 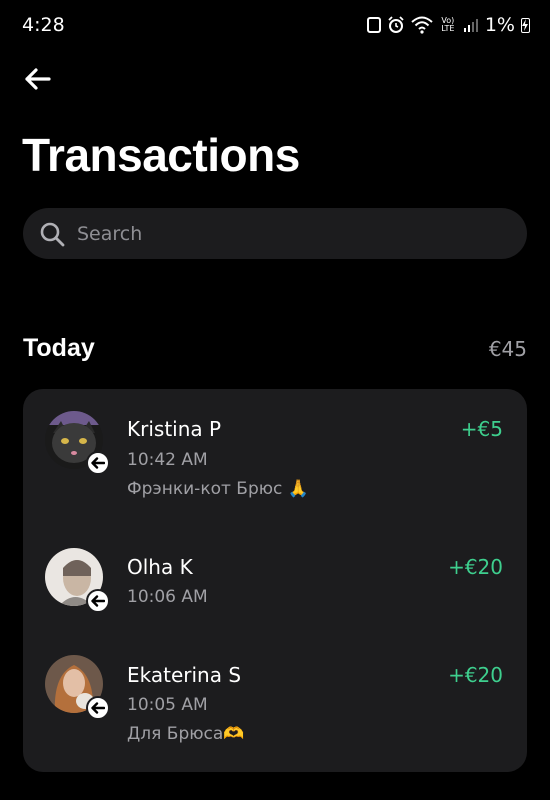 I want to click on transaction-time: 10:06 AM, so click(x=167, y=597).